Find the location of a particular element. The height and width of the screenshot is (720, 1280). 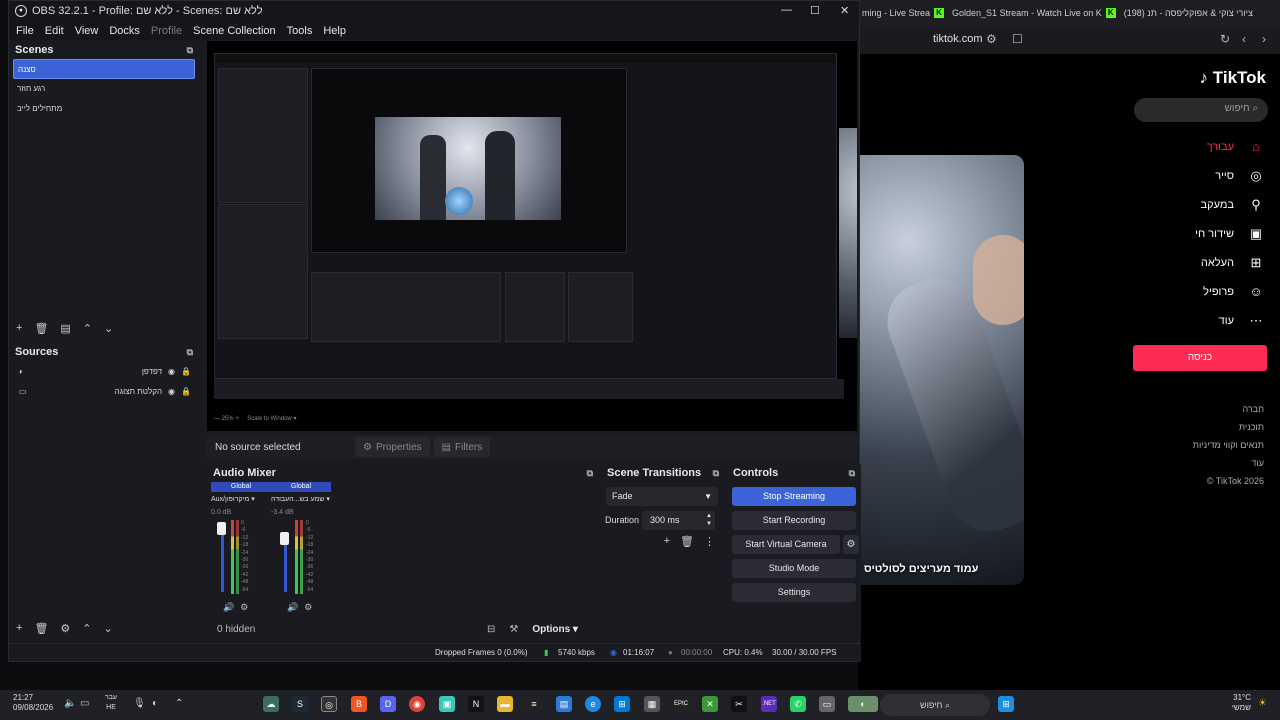

channel-name: שמע בש...העבודה ▾ is located at coordinates (301, 499).